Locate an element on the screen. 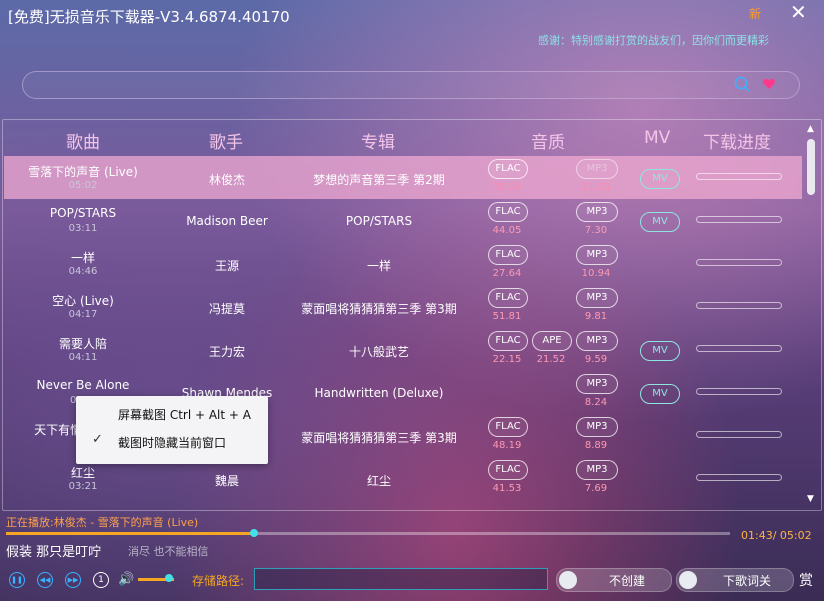 The width and height of the screenshot is (824, 601). song-artist: Madison Beer is located at coordinates (227, 221).